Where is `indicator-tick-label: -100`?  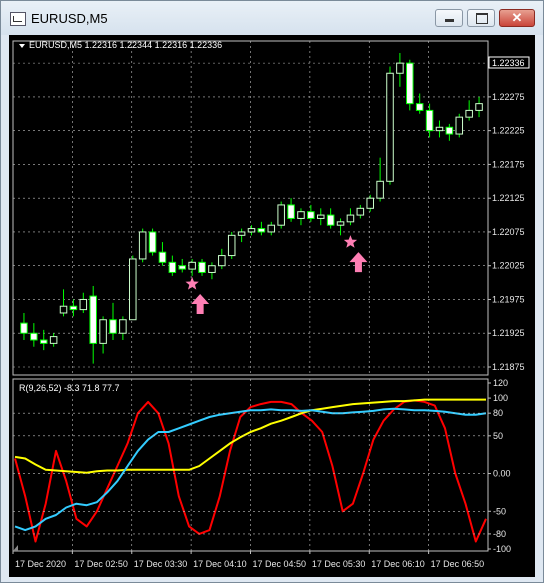 indicator-tick-label: -100 is located at coordinates (502, 549).